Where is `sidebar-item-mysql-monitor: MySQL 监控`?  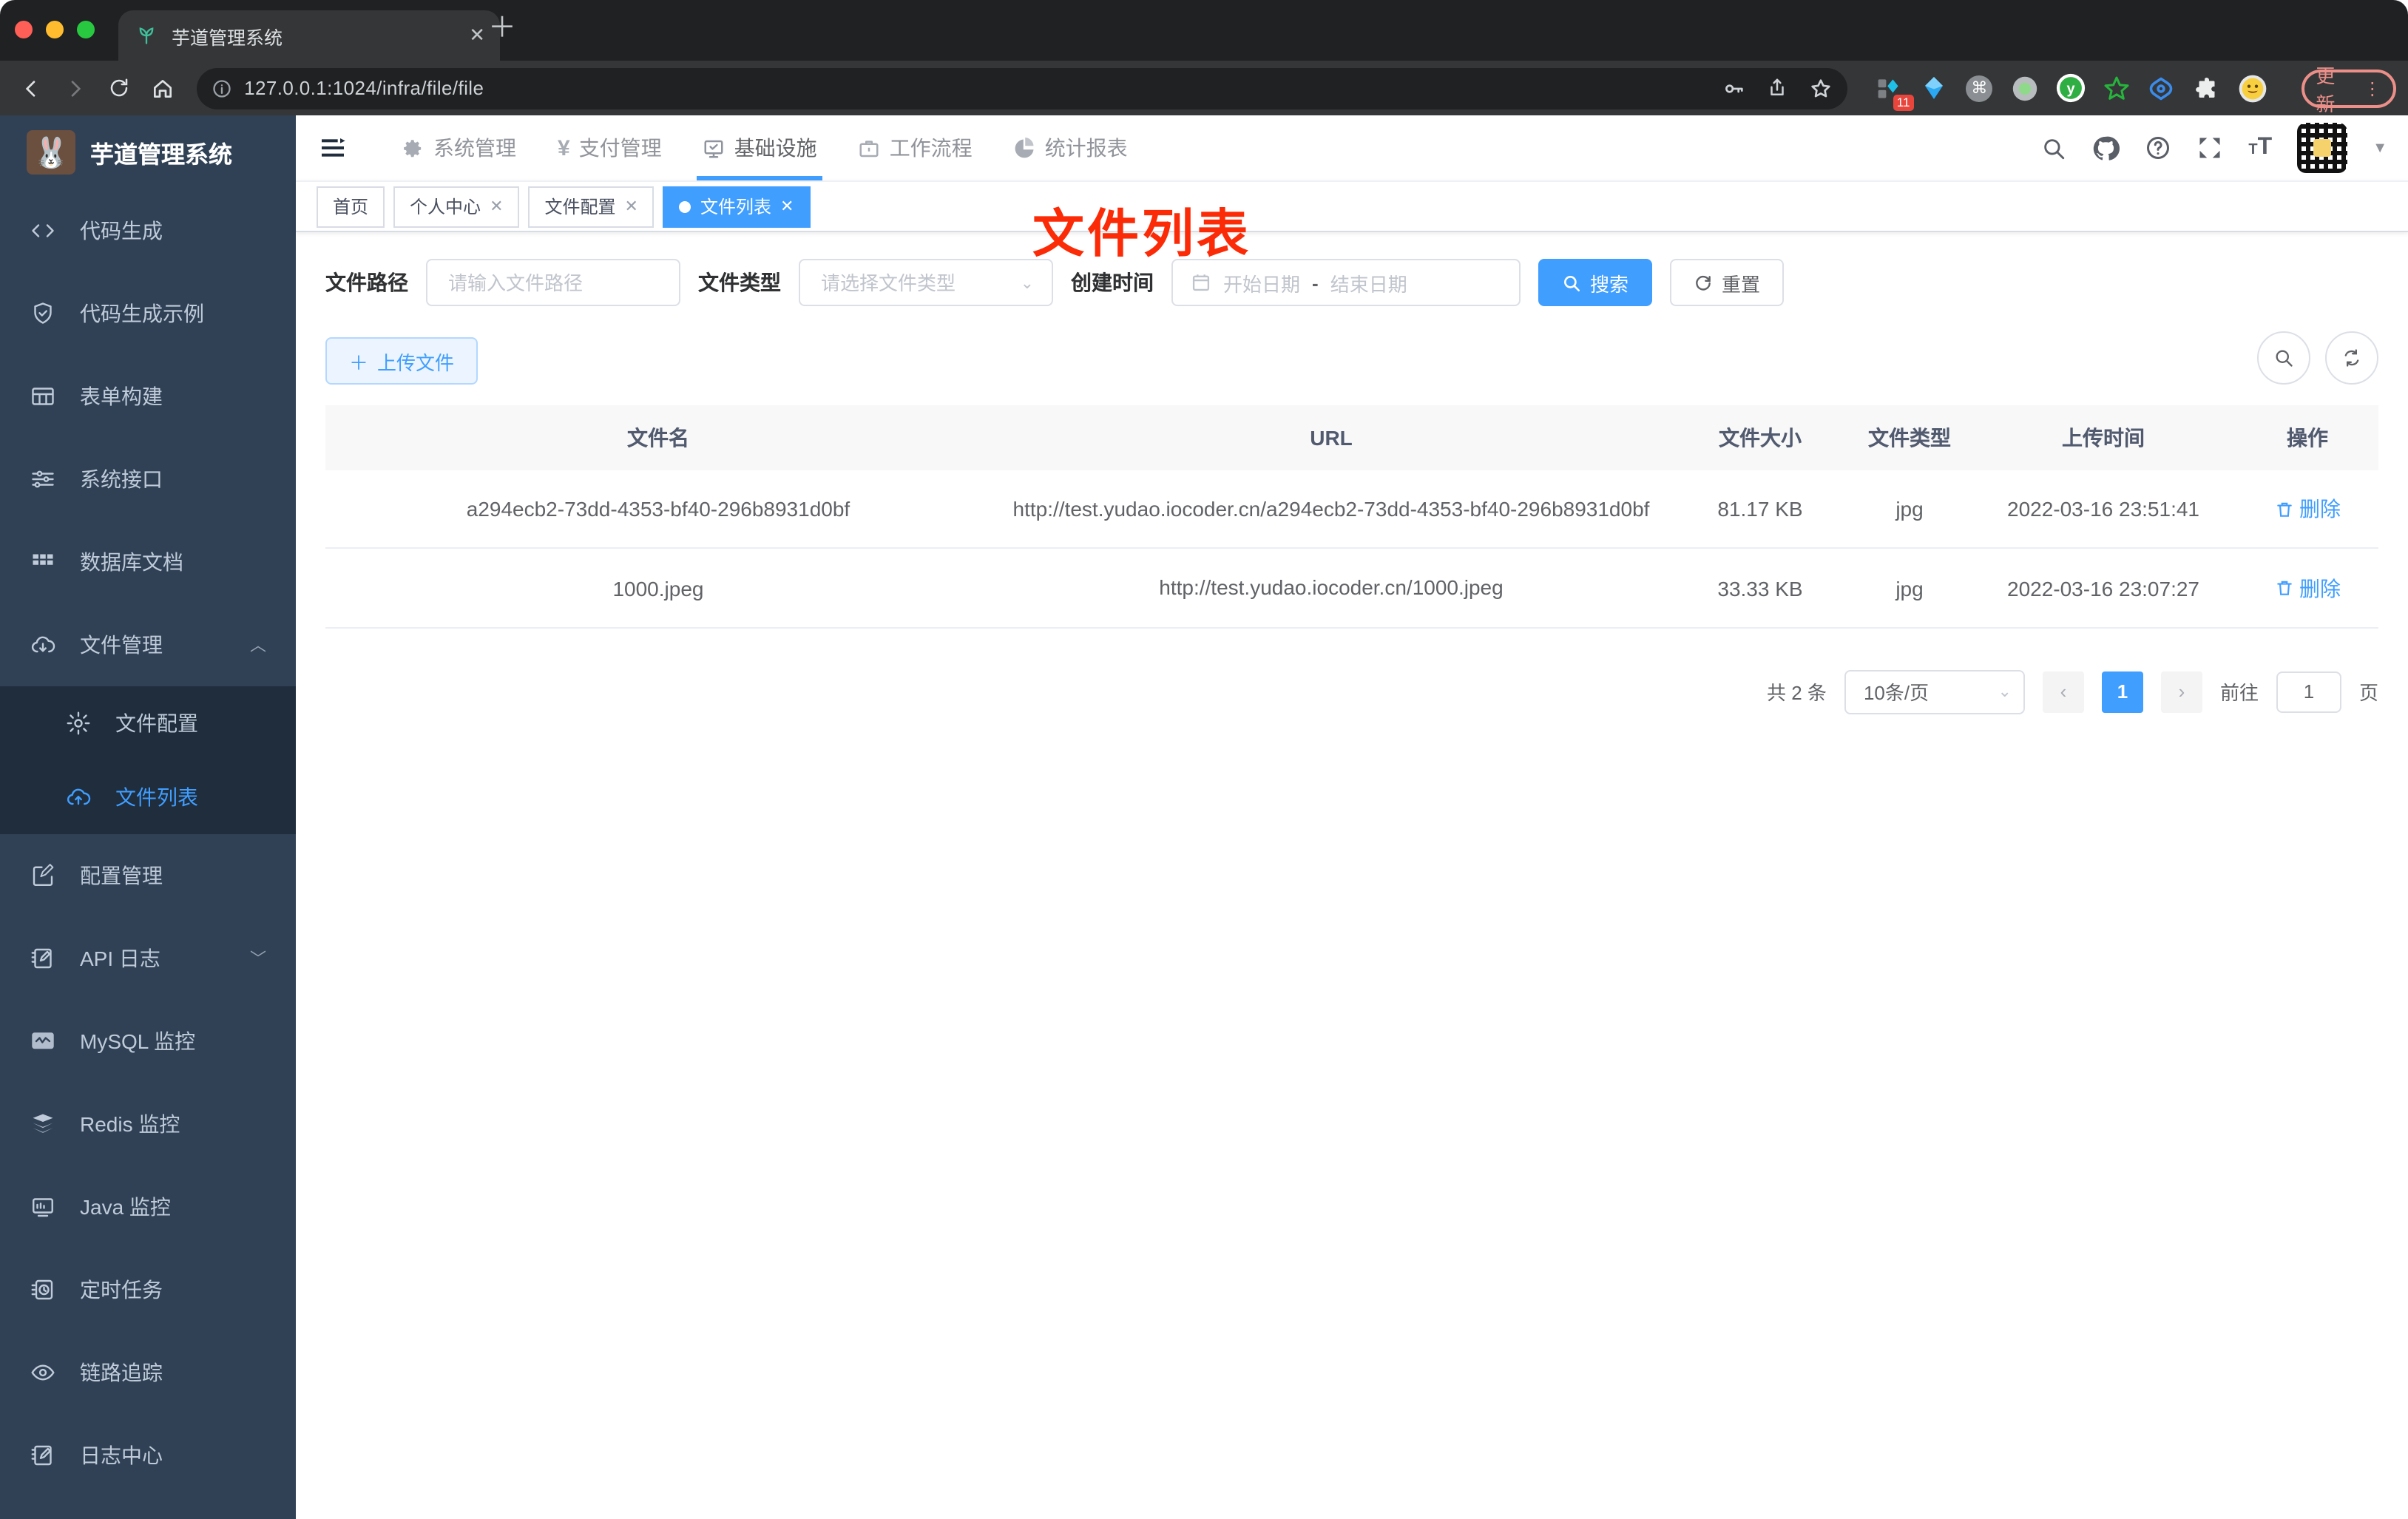 sidebar-item-mysql-monitor: MySQL 监控 is located at coordinates (148, 1041).